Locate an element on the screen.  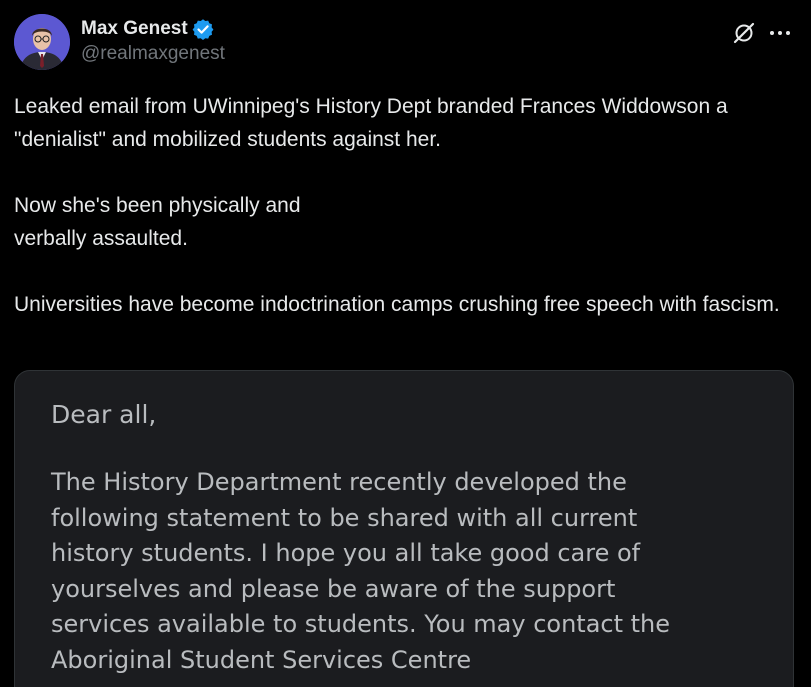
author-display-name: Max Genest is located at coordinates (134, 29).